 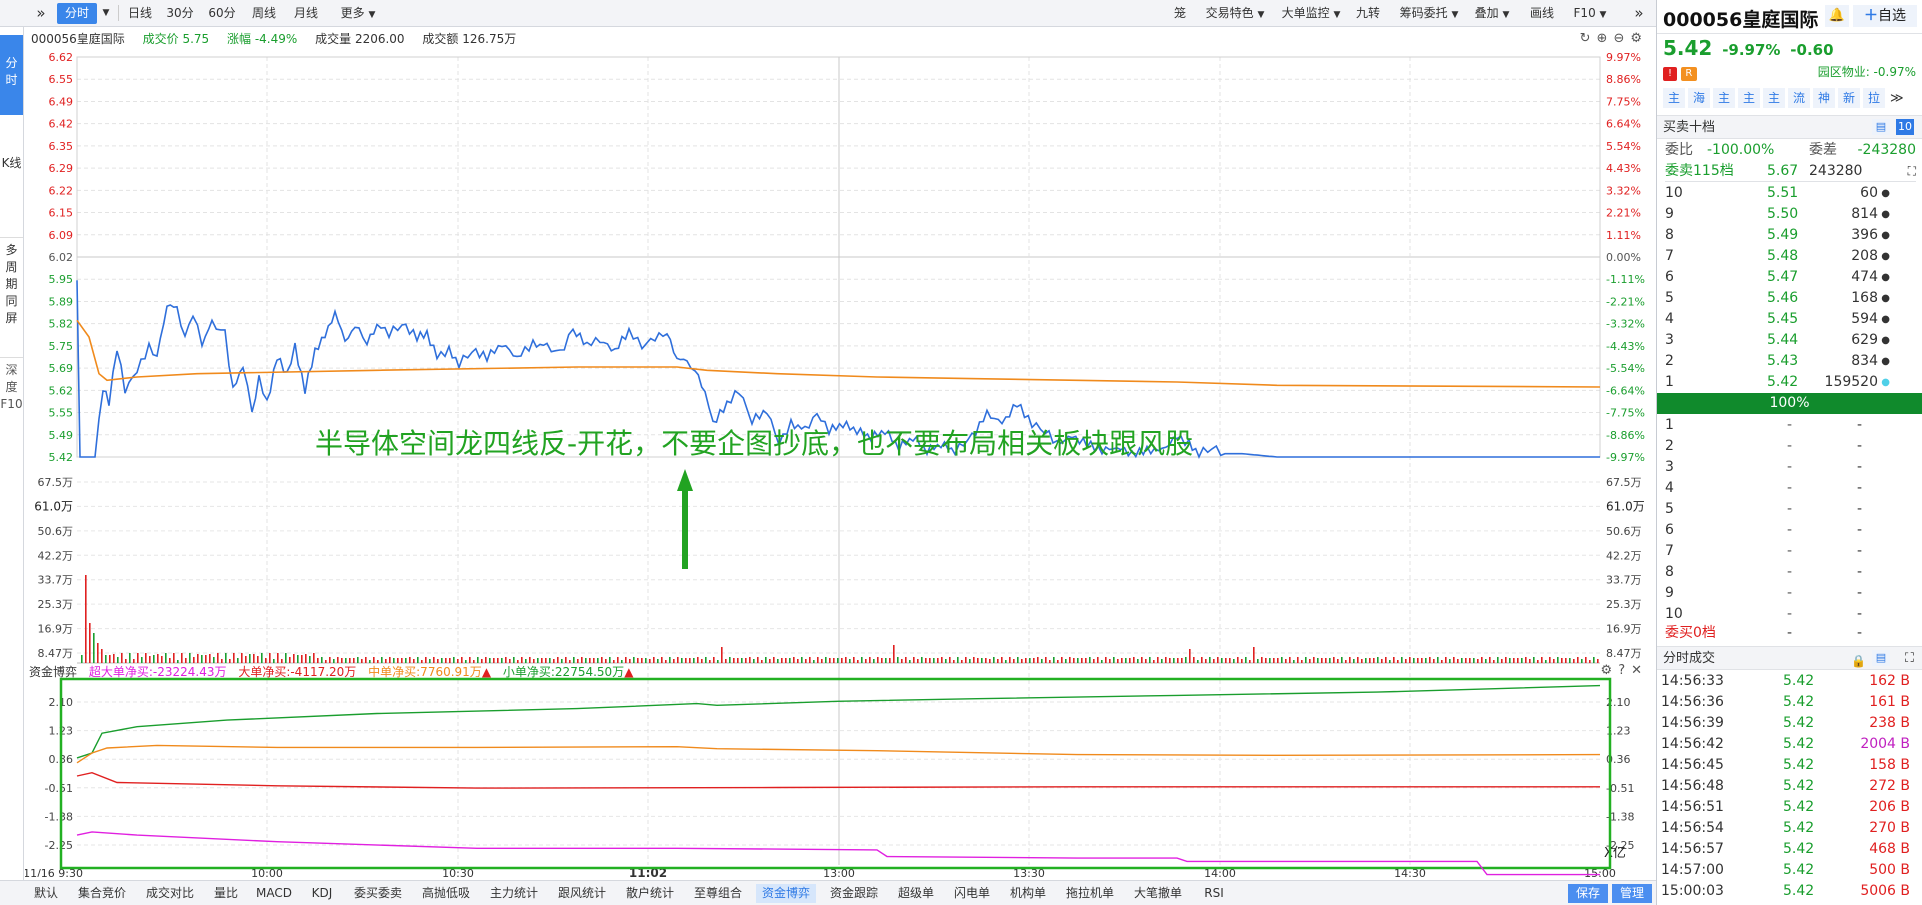 I want to click on sell-level-row: 8 5.49 396 ●, so click(x=1790, y=235).